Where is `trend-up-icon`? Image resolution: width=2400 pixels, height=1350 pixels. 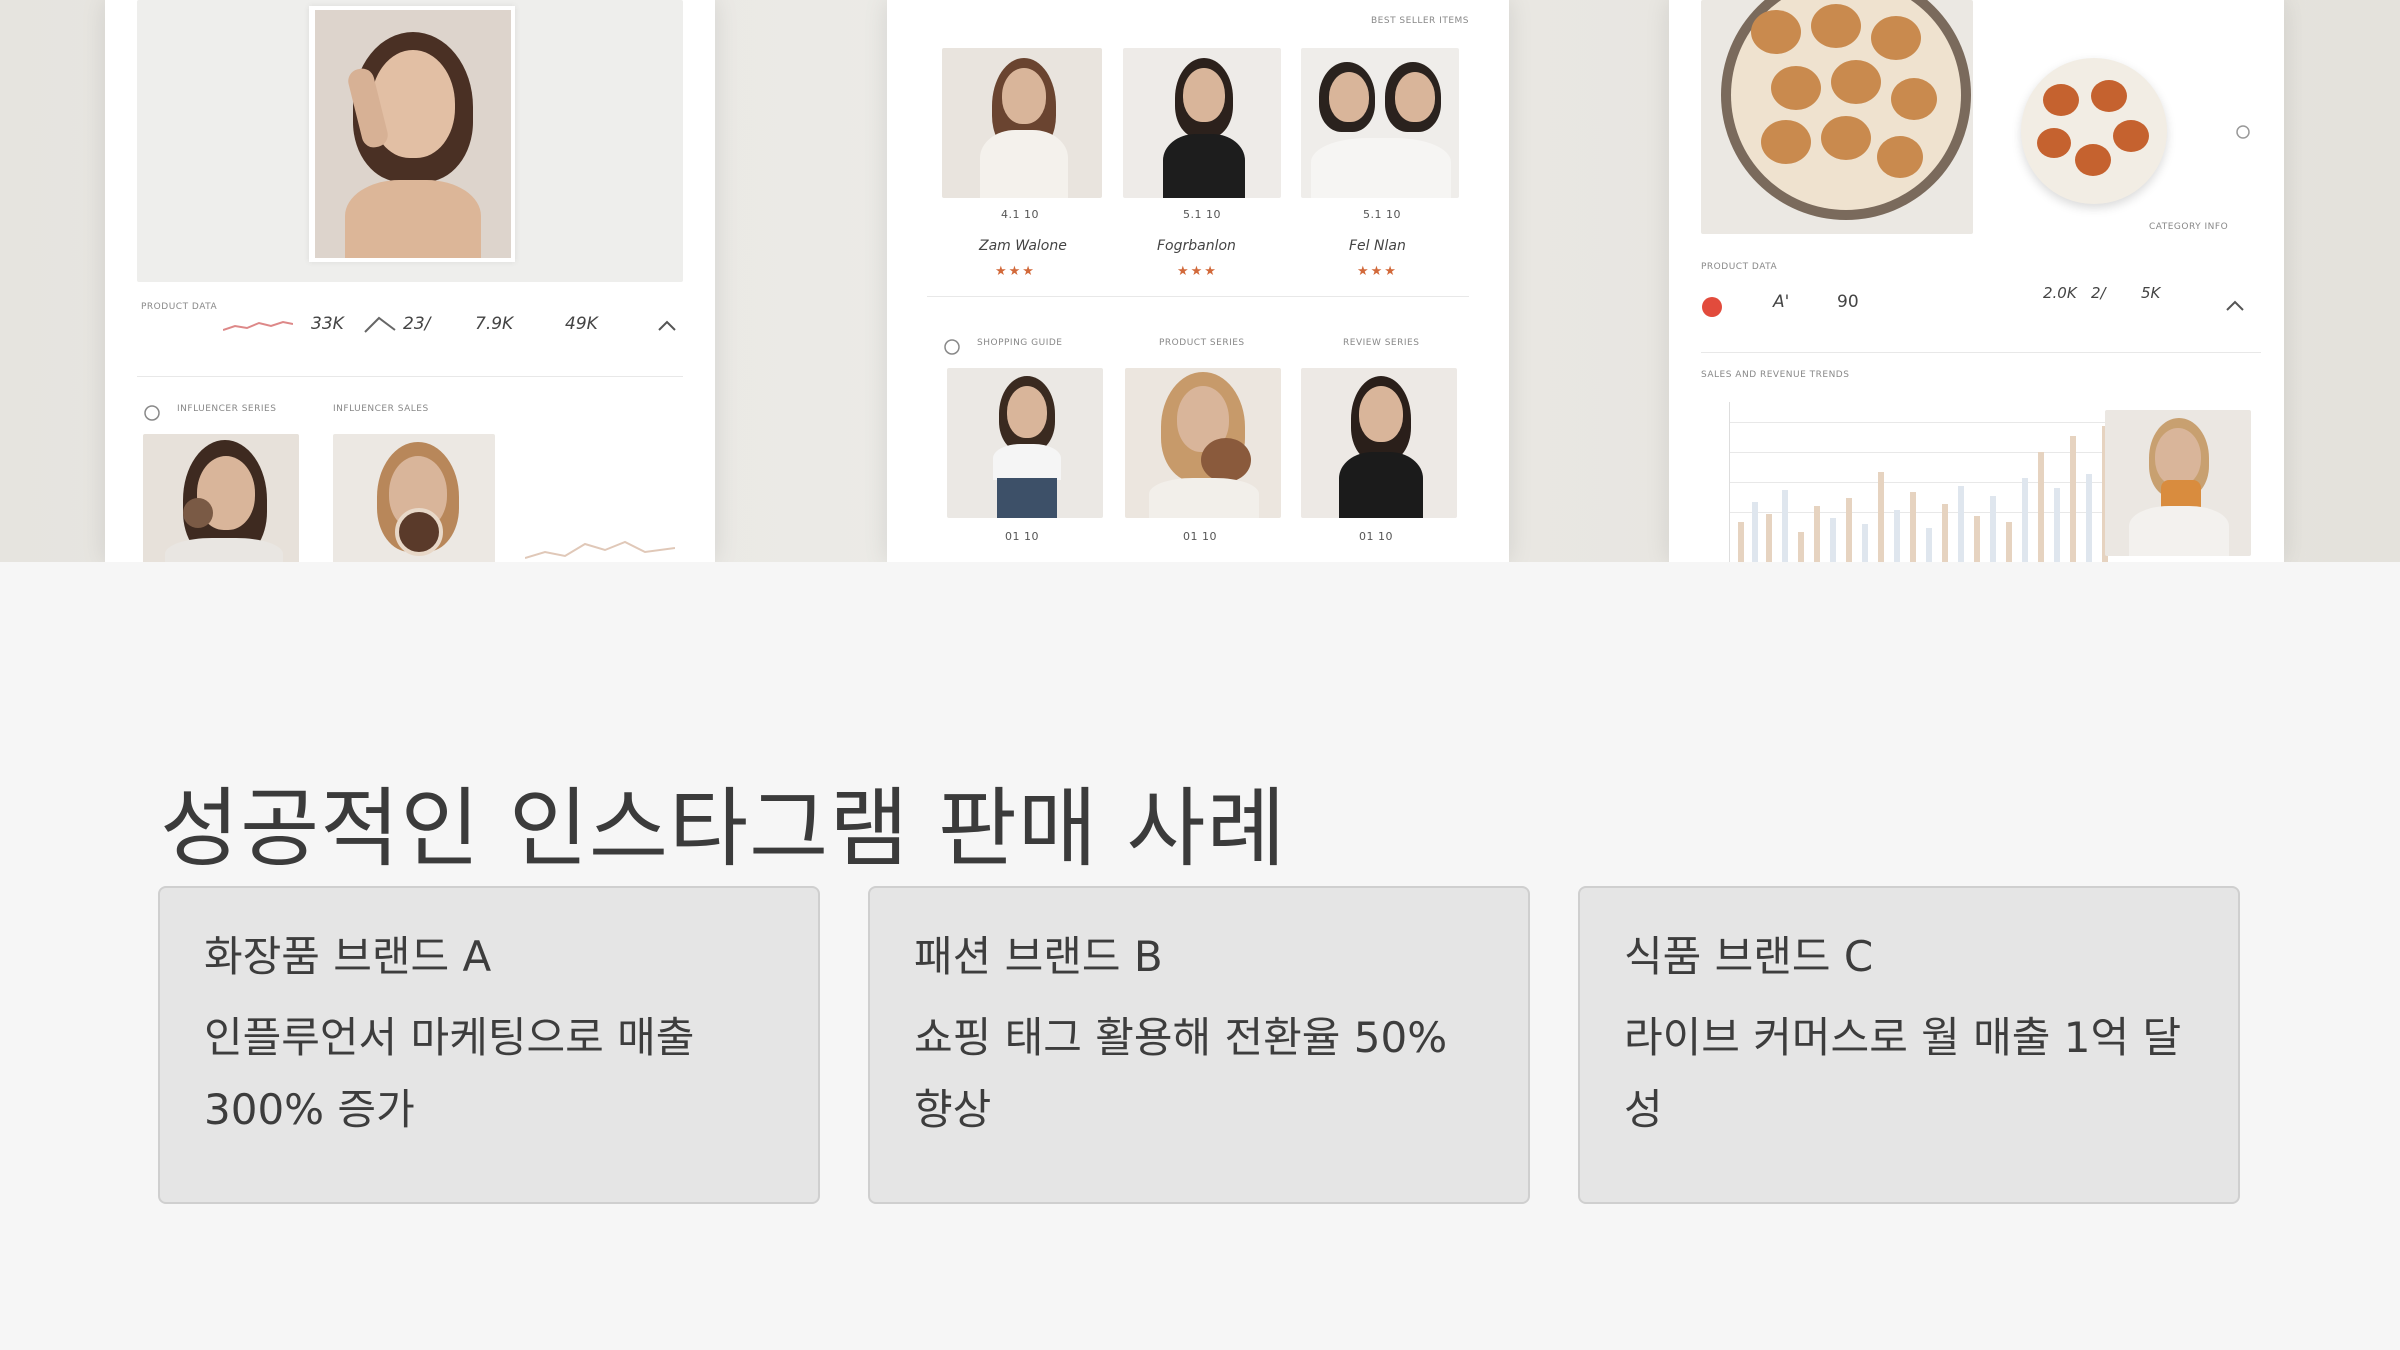
trend-up-icon is located at coordinates (380, 324).